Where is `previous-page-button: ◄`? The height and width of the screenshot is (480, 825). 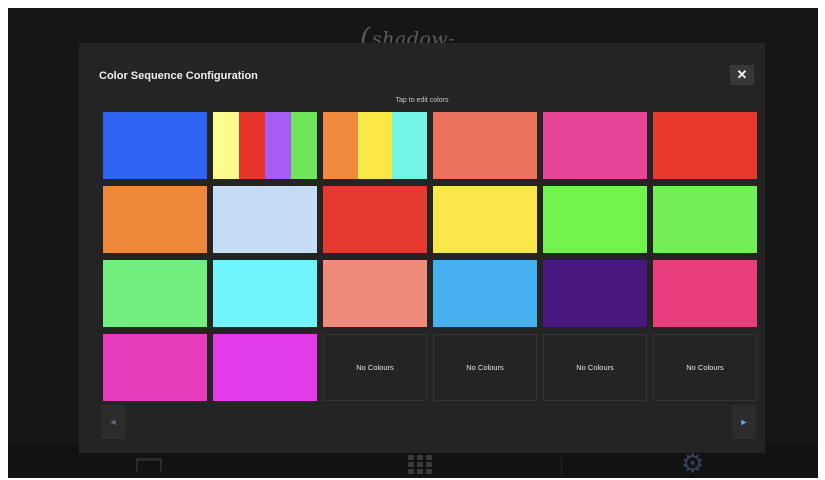
previous-page-button: ◄ is located at coordinates (113, 422).